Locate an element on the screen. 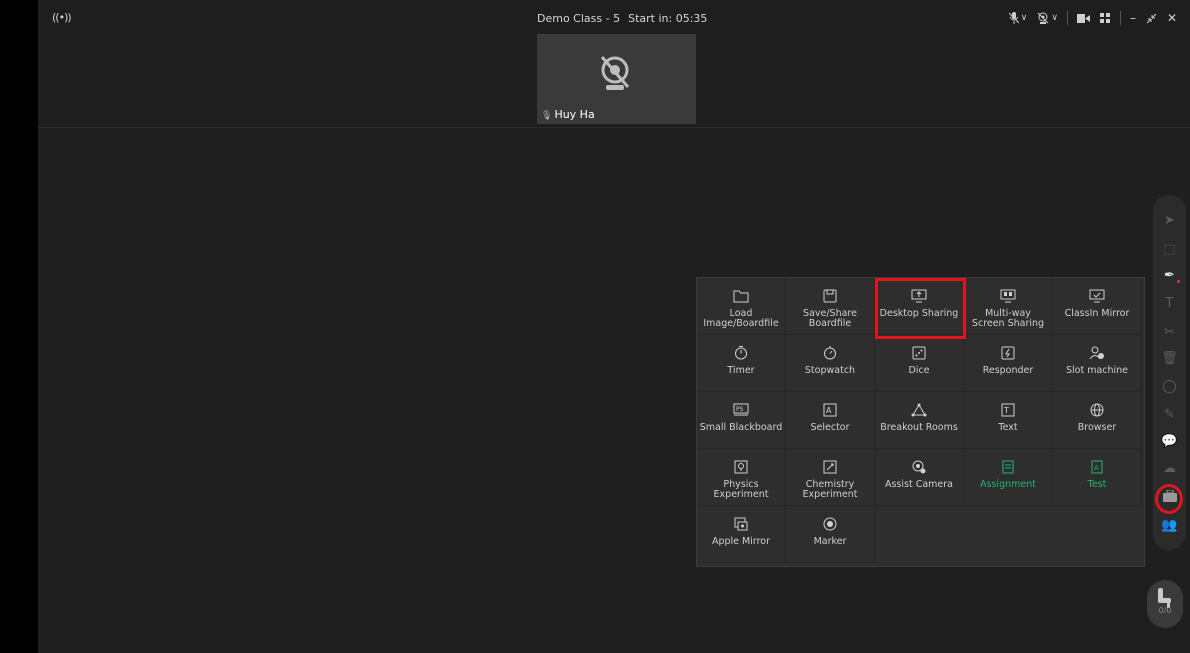  text-tool-icon: T is located at coordinates (1169, 303).